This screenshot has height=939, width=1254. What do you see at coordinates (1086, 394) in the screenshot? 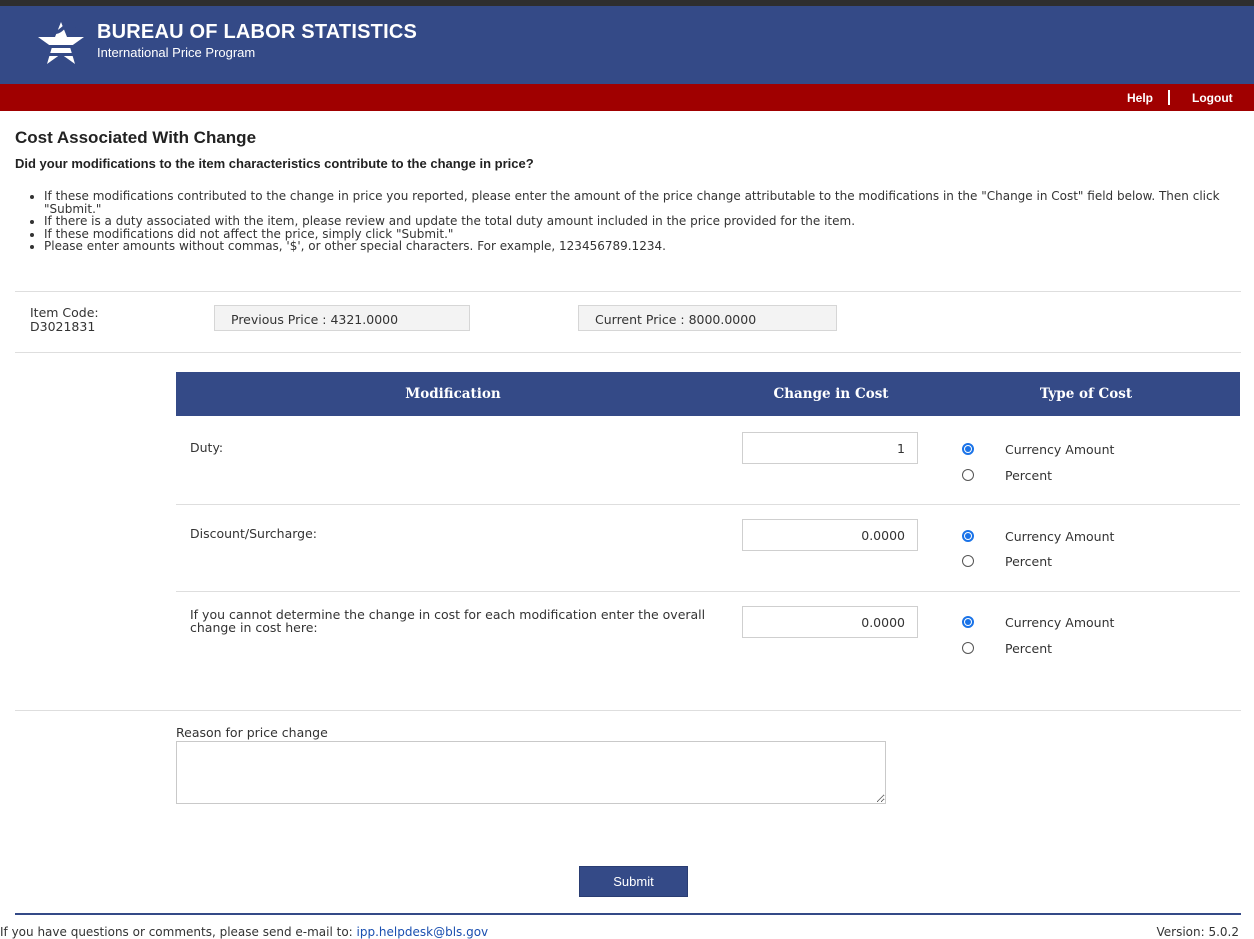
I see `column-header-type-of-cost: Type of Cost` at bounding box center [1086, 394].